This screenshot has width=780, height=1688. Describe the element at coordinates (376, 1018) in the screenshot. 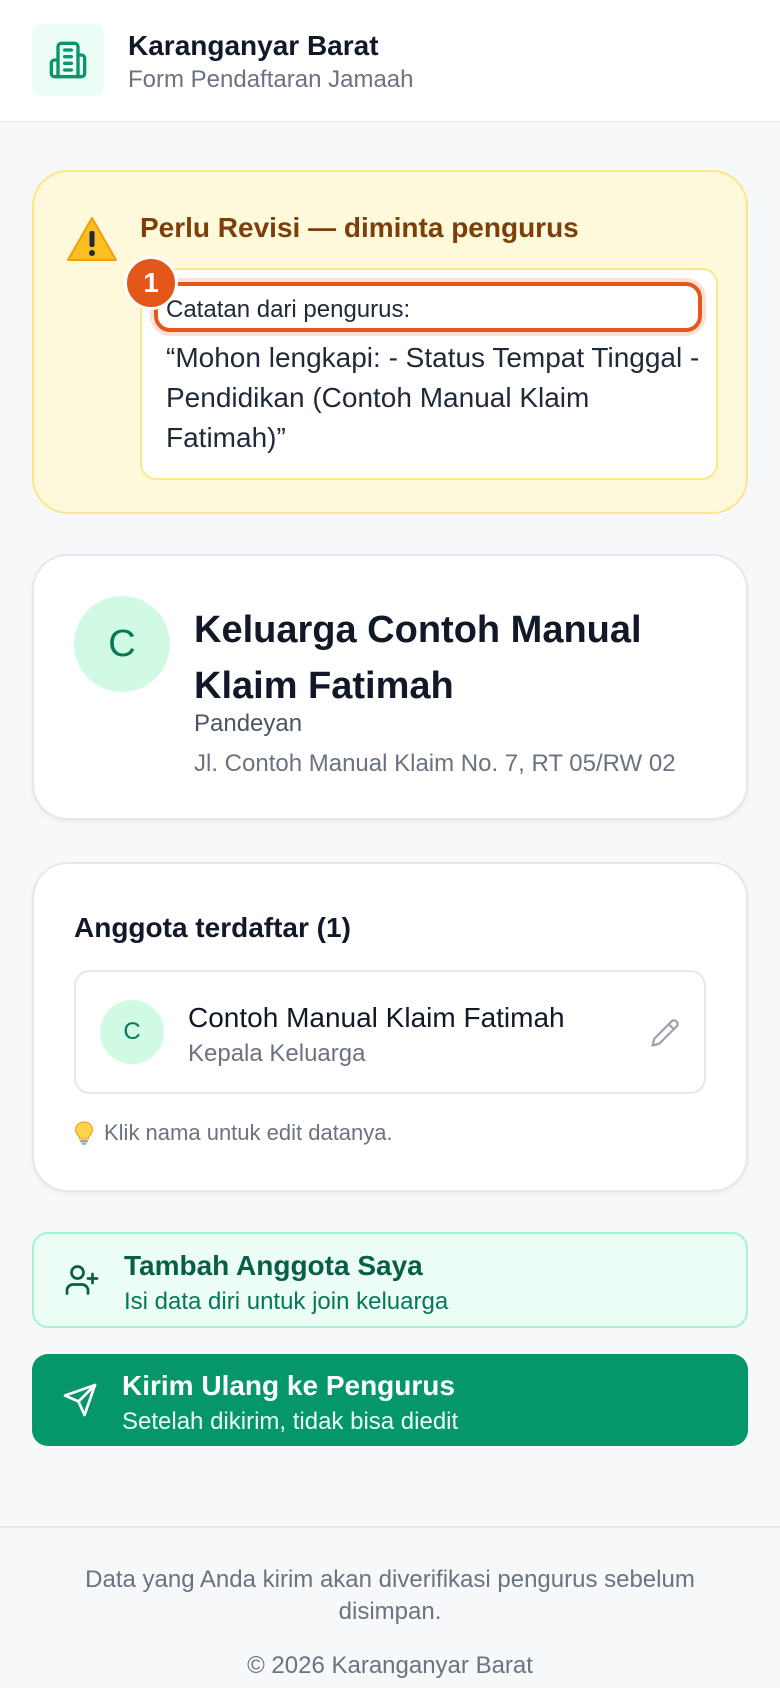

I see `member-name: Contoh Manual Klaim Fatimah` at that location.